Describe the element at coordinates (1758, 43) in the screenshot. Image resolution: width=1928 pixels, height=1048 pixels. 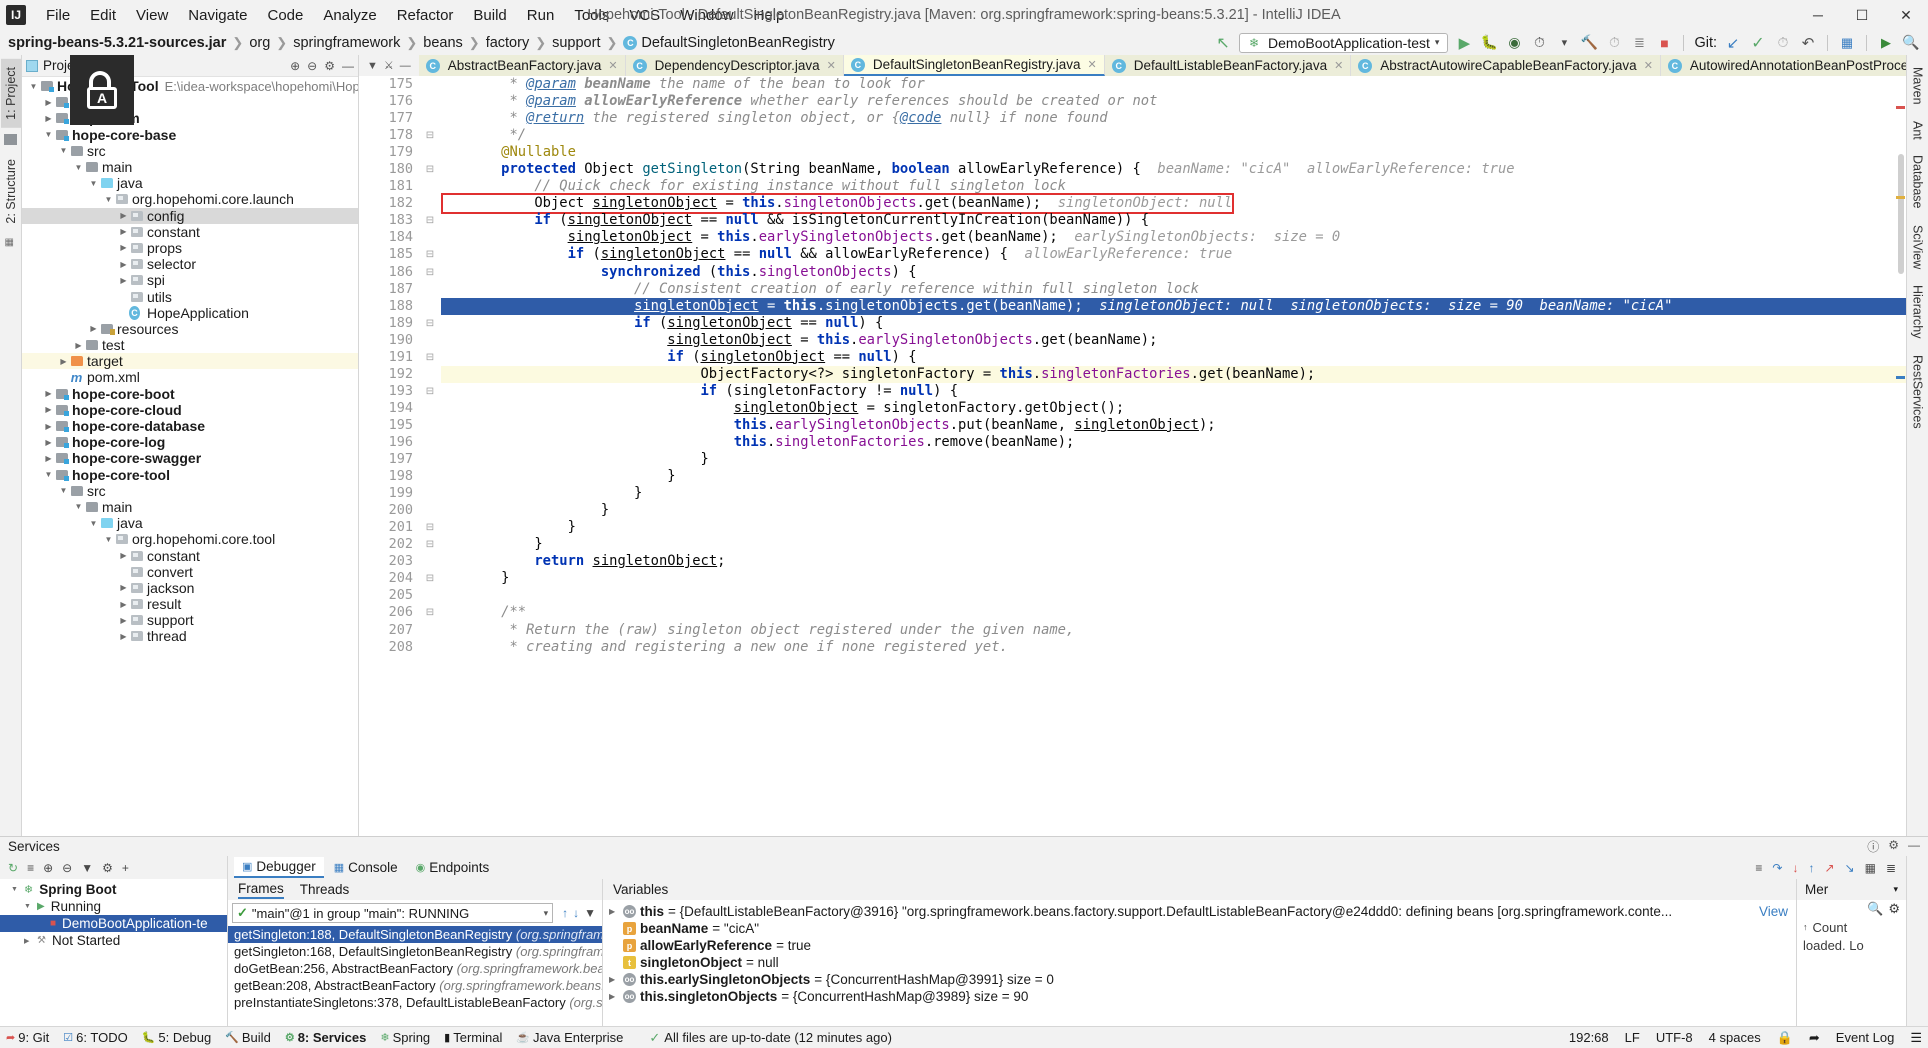
I see `commit-icon: ✓` at that location.